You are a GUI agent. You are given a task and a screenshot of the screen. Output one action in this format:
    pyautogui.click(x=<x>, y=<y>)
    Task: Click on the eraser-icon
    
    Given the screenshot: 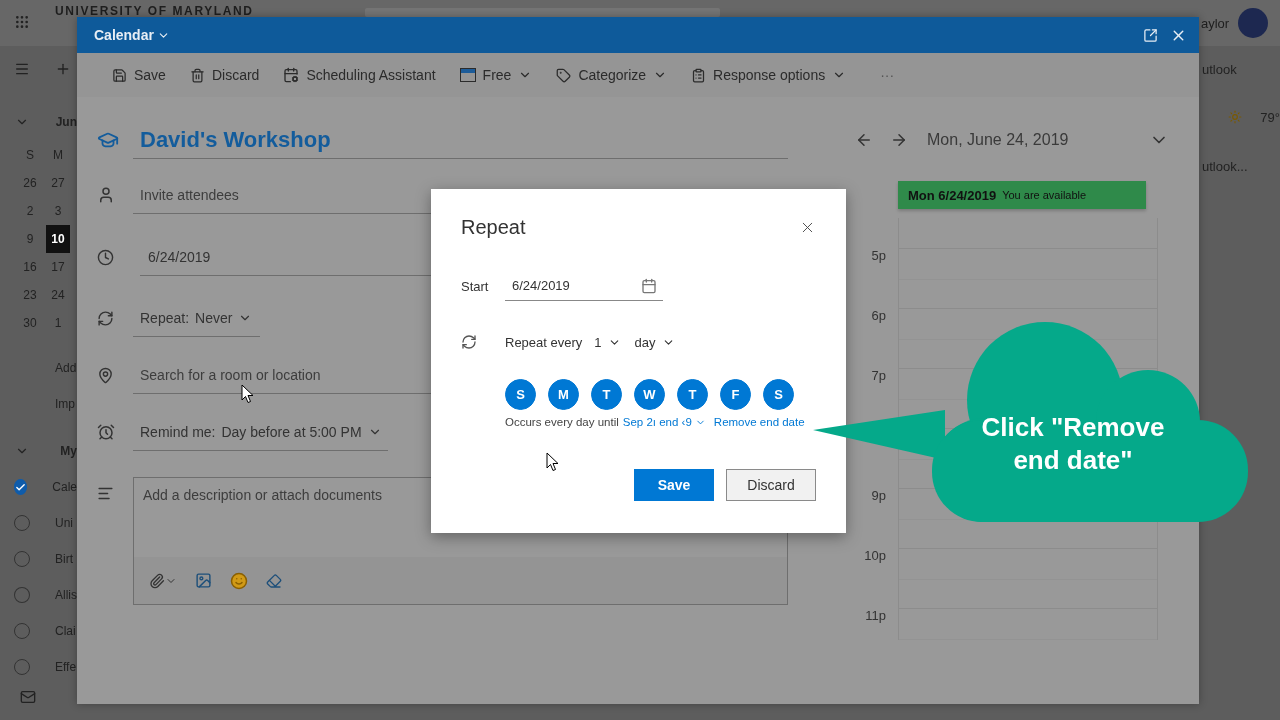 What is the action you would take?
    pyautogui.click(x=274, y=580)
    